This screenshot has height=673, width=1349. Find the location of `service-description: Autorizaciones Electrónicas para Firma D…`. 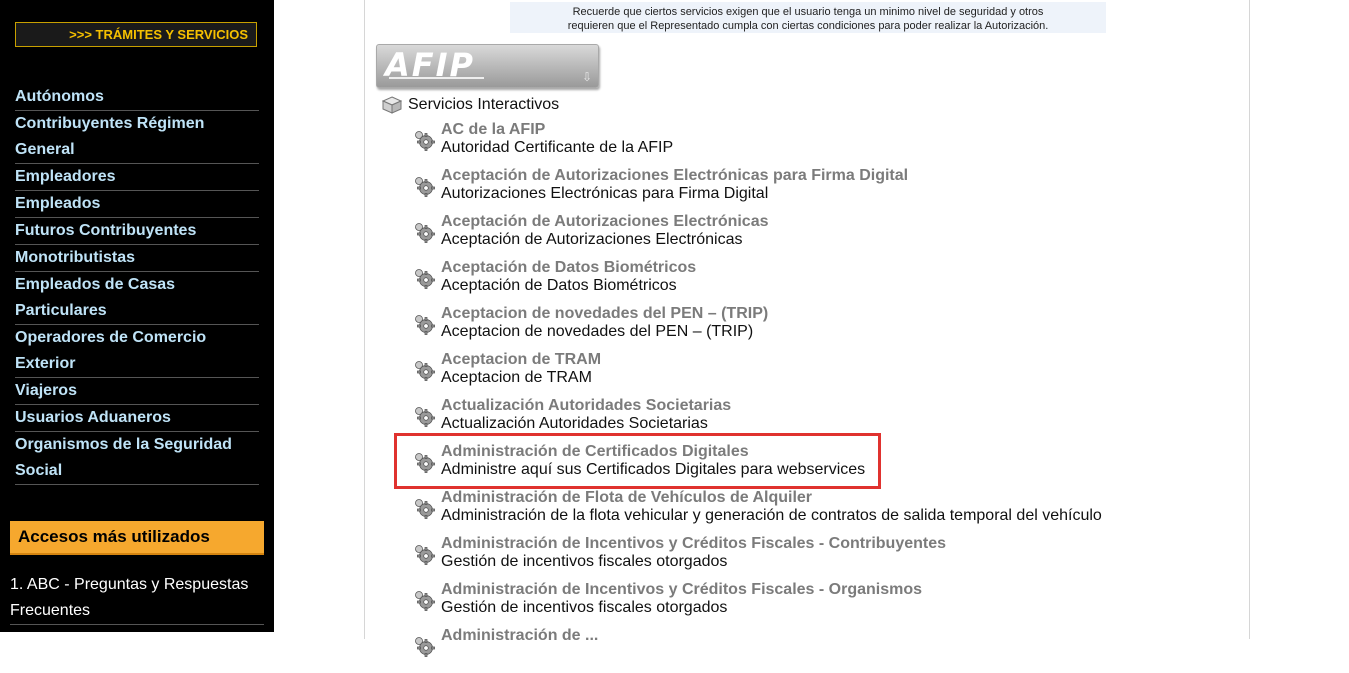

service-description: Autorizaciones Electrónicas para Firma D… is located at coordinates (605, 193).